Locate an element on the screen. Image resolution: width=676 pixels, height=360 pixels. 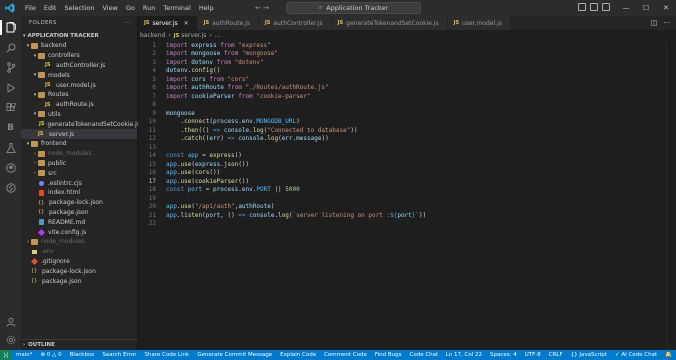
tree-folder: ▾ frontend is located at coordinates (79, 144).